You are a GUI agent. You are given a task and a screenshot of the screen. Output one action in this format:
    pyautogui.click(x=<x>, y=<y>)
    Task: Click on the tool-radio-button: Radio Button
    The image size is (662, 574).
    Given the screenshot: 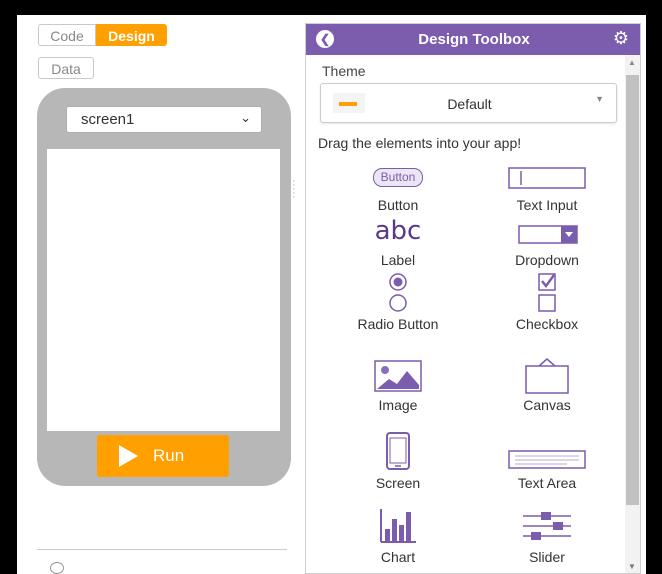 What is the action you would take?
    pyautogui.click(x=398, y=302)
    